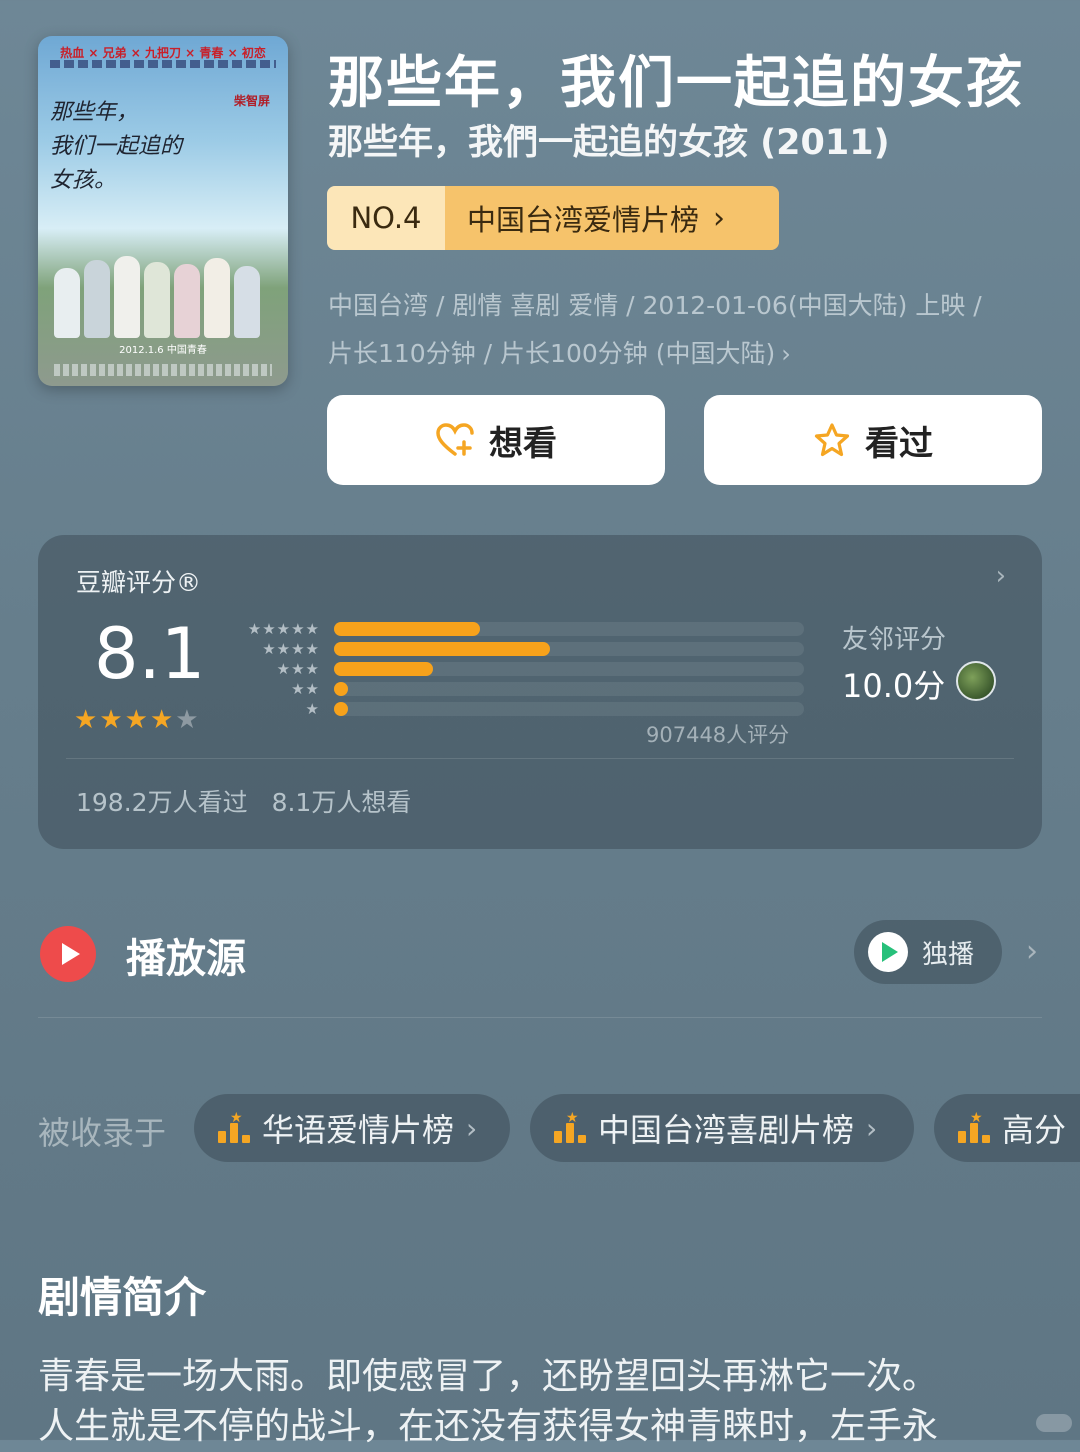  Describe the element at coordinates (718, 735) in the screenshot. I see `rating-count: 907448人评分` at that location.